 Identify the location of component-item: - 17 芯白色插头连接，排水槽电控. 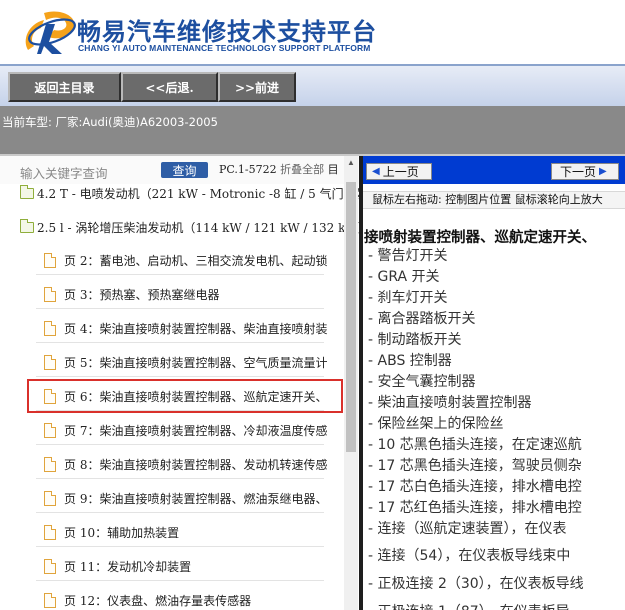
(475, 487).